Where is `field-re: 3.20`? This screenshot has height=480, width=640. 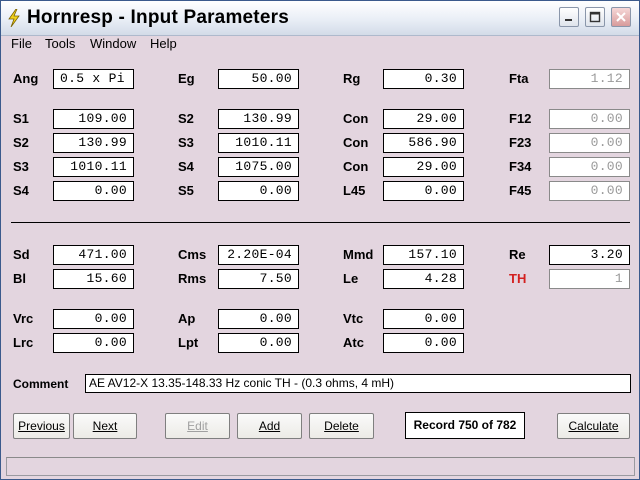 field-re: 3.20 is located at coordinates (589, 255).